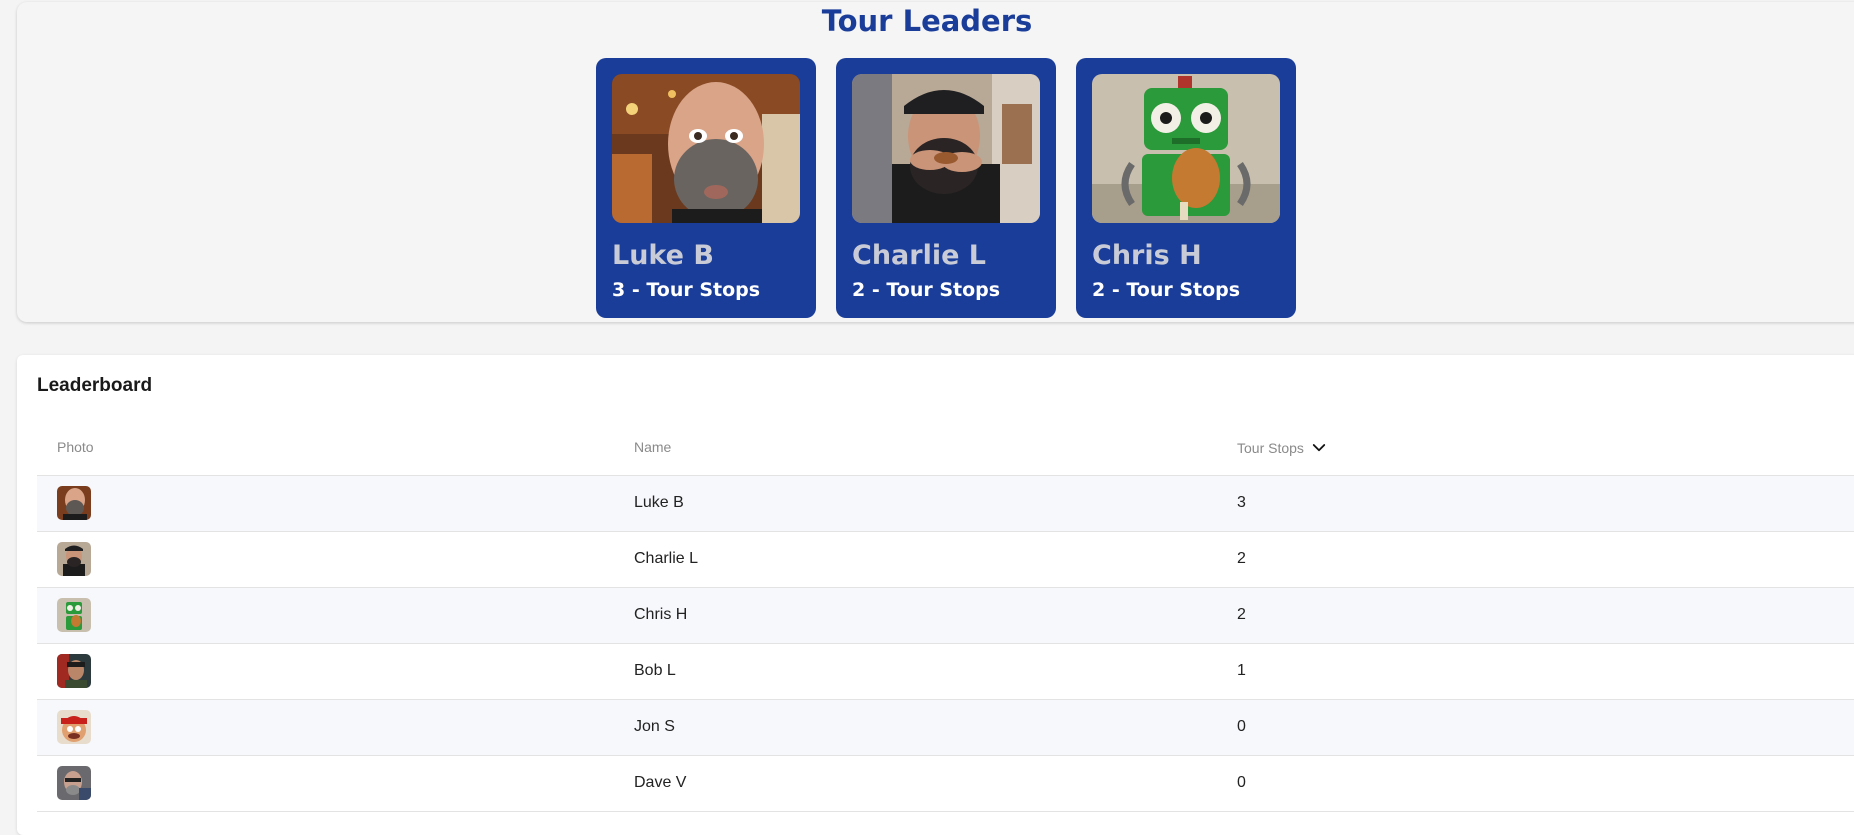 Image resolution: width=1854 pixels, height=835 pixels. Describe the element at coordinates (95, 385) in the screenshot. I see `leaderboard-title: Leaderboard` at that location.